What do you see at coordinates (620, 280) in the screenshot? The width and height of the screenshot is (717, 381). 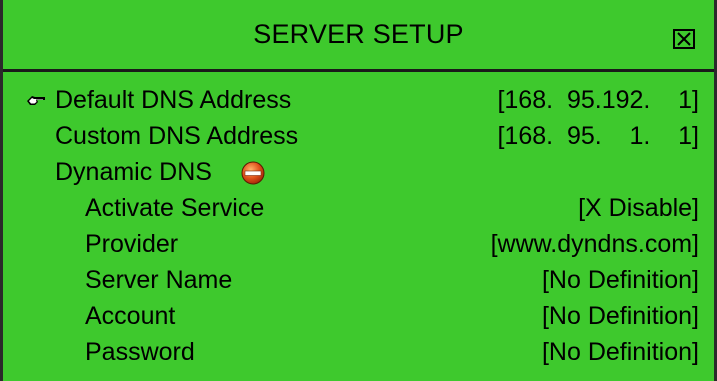 I see `server-name-value: [No Definition]` at bounding box center [620, 280].